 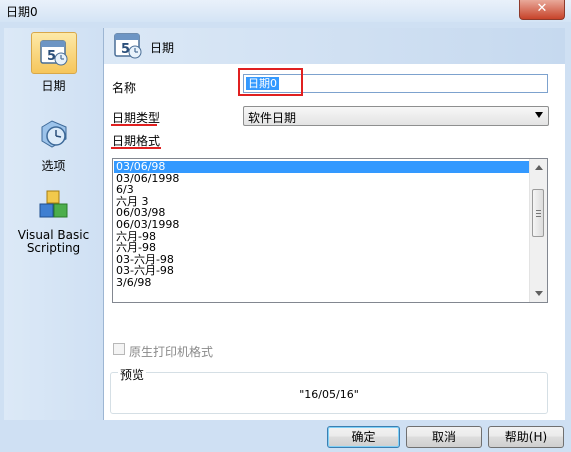 What do you see at coordinates (124, 88) in the screenshot?
I see `name-label: 名称` at bounding box center [124, 88].